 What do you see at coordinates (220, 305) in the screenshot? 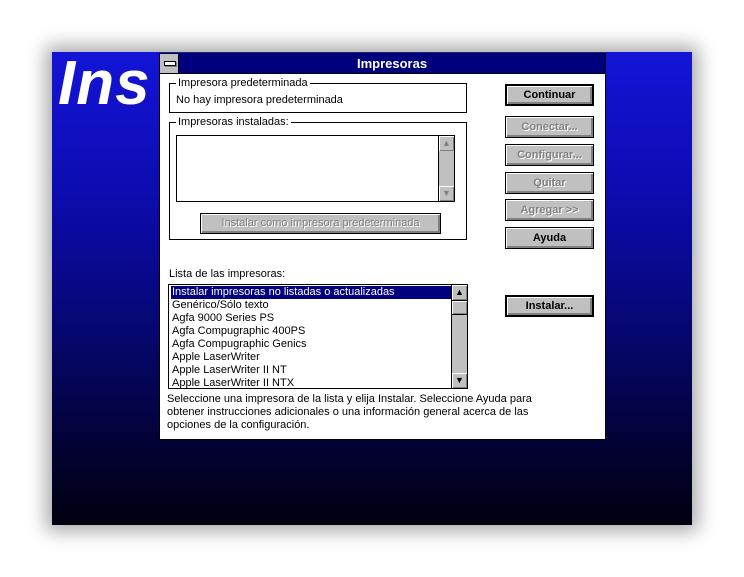
I see `list-item: Genérico/Sólo texto` at bounding box center [220, 305].